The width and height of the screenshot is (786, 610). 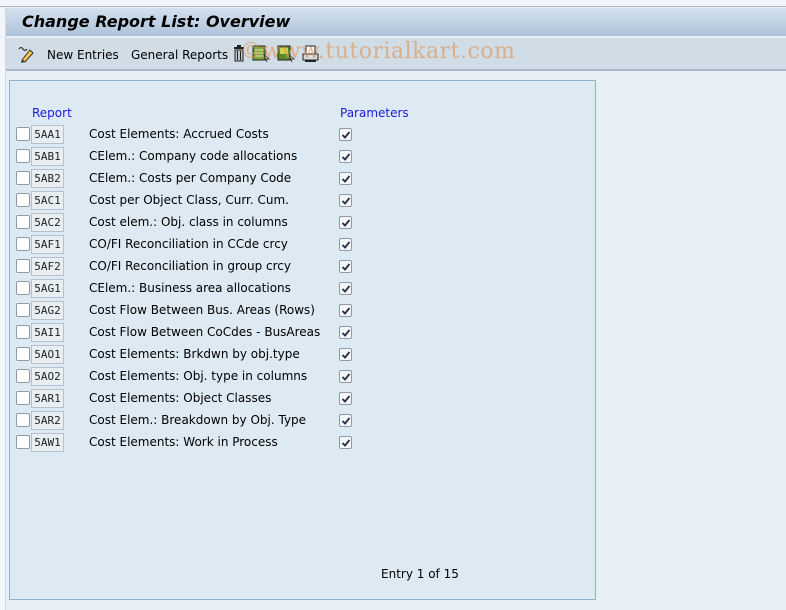 I want to click on table-row: 5AA1 Cost Elements: Accrued Costs, so click(x=302, y=135).